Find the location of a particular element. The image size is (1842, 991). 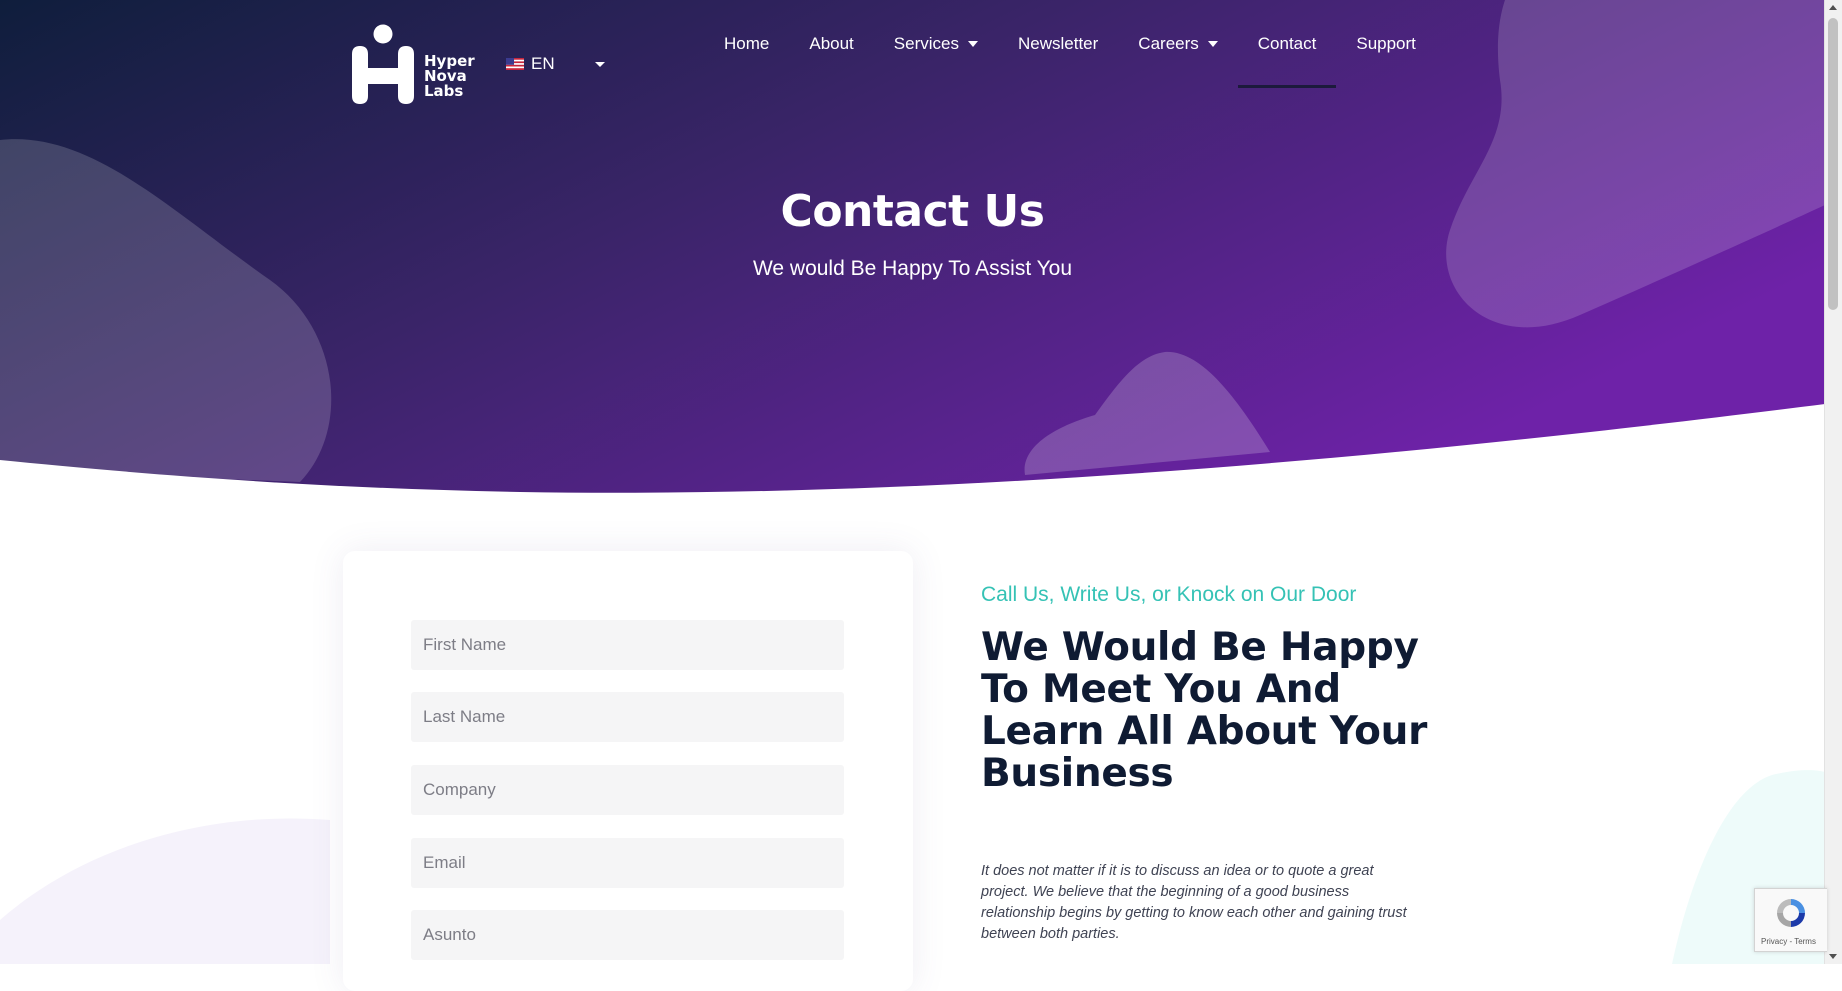

recaptcha-links: Privacy - Terms is located at coordinates (1788, 941).